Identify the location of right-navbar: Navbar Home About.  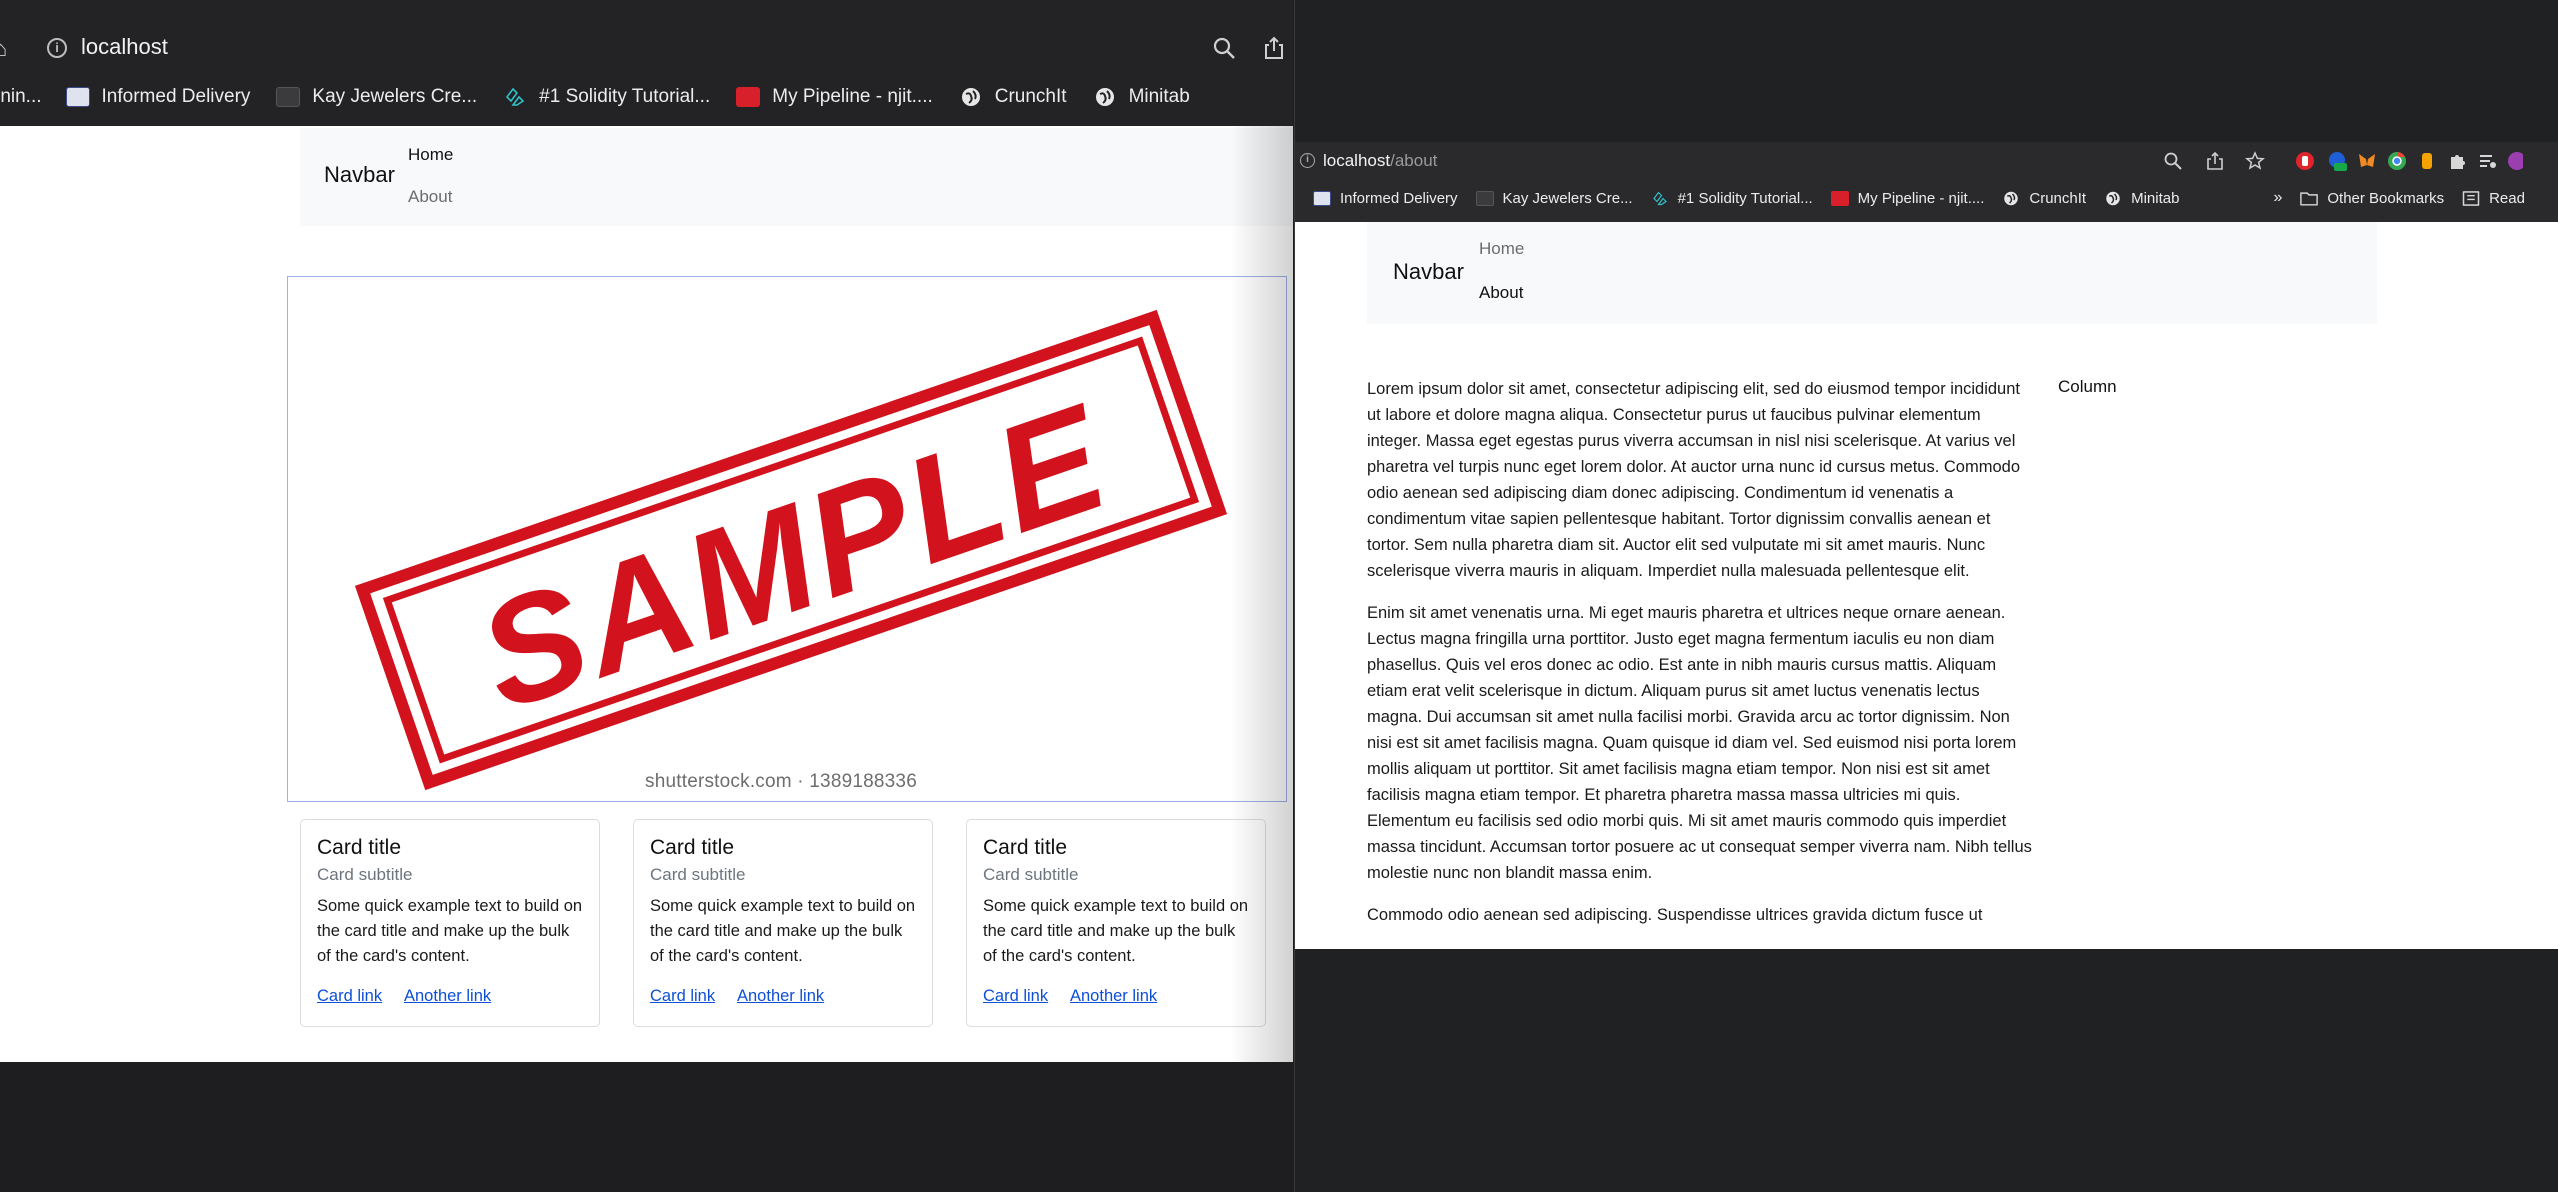
(1872, 273).